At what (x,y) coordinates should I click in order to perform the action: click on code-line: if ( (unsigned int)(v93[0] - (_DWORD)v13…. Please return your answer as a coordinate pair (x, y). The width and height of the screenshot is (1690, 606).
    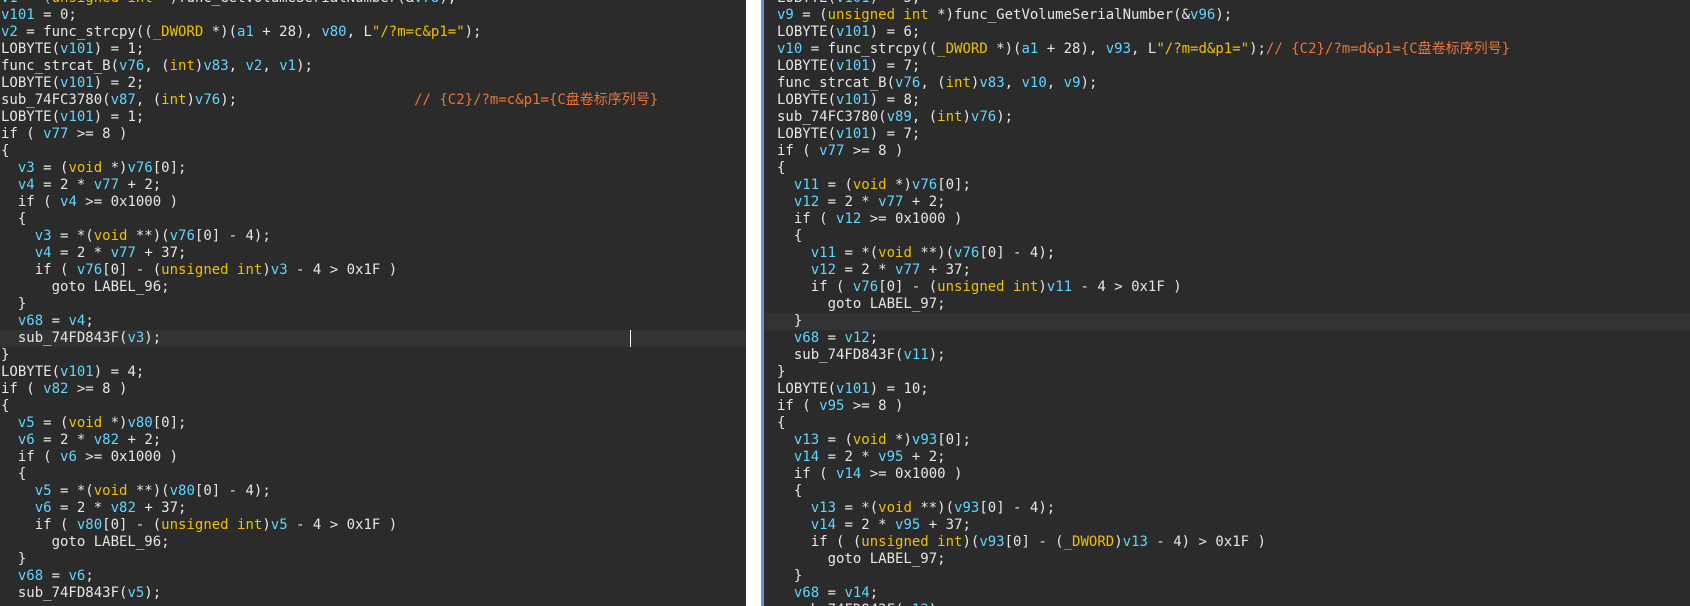
    Looking at the image, I should click on (1227, 542).